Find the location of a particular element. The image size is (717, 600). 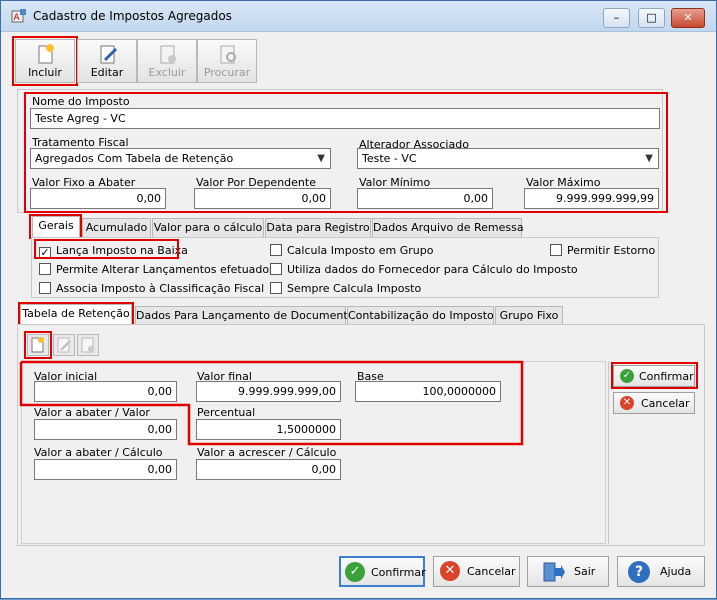

tabela-side-panel is located at coordinates (656, 452).